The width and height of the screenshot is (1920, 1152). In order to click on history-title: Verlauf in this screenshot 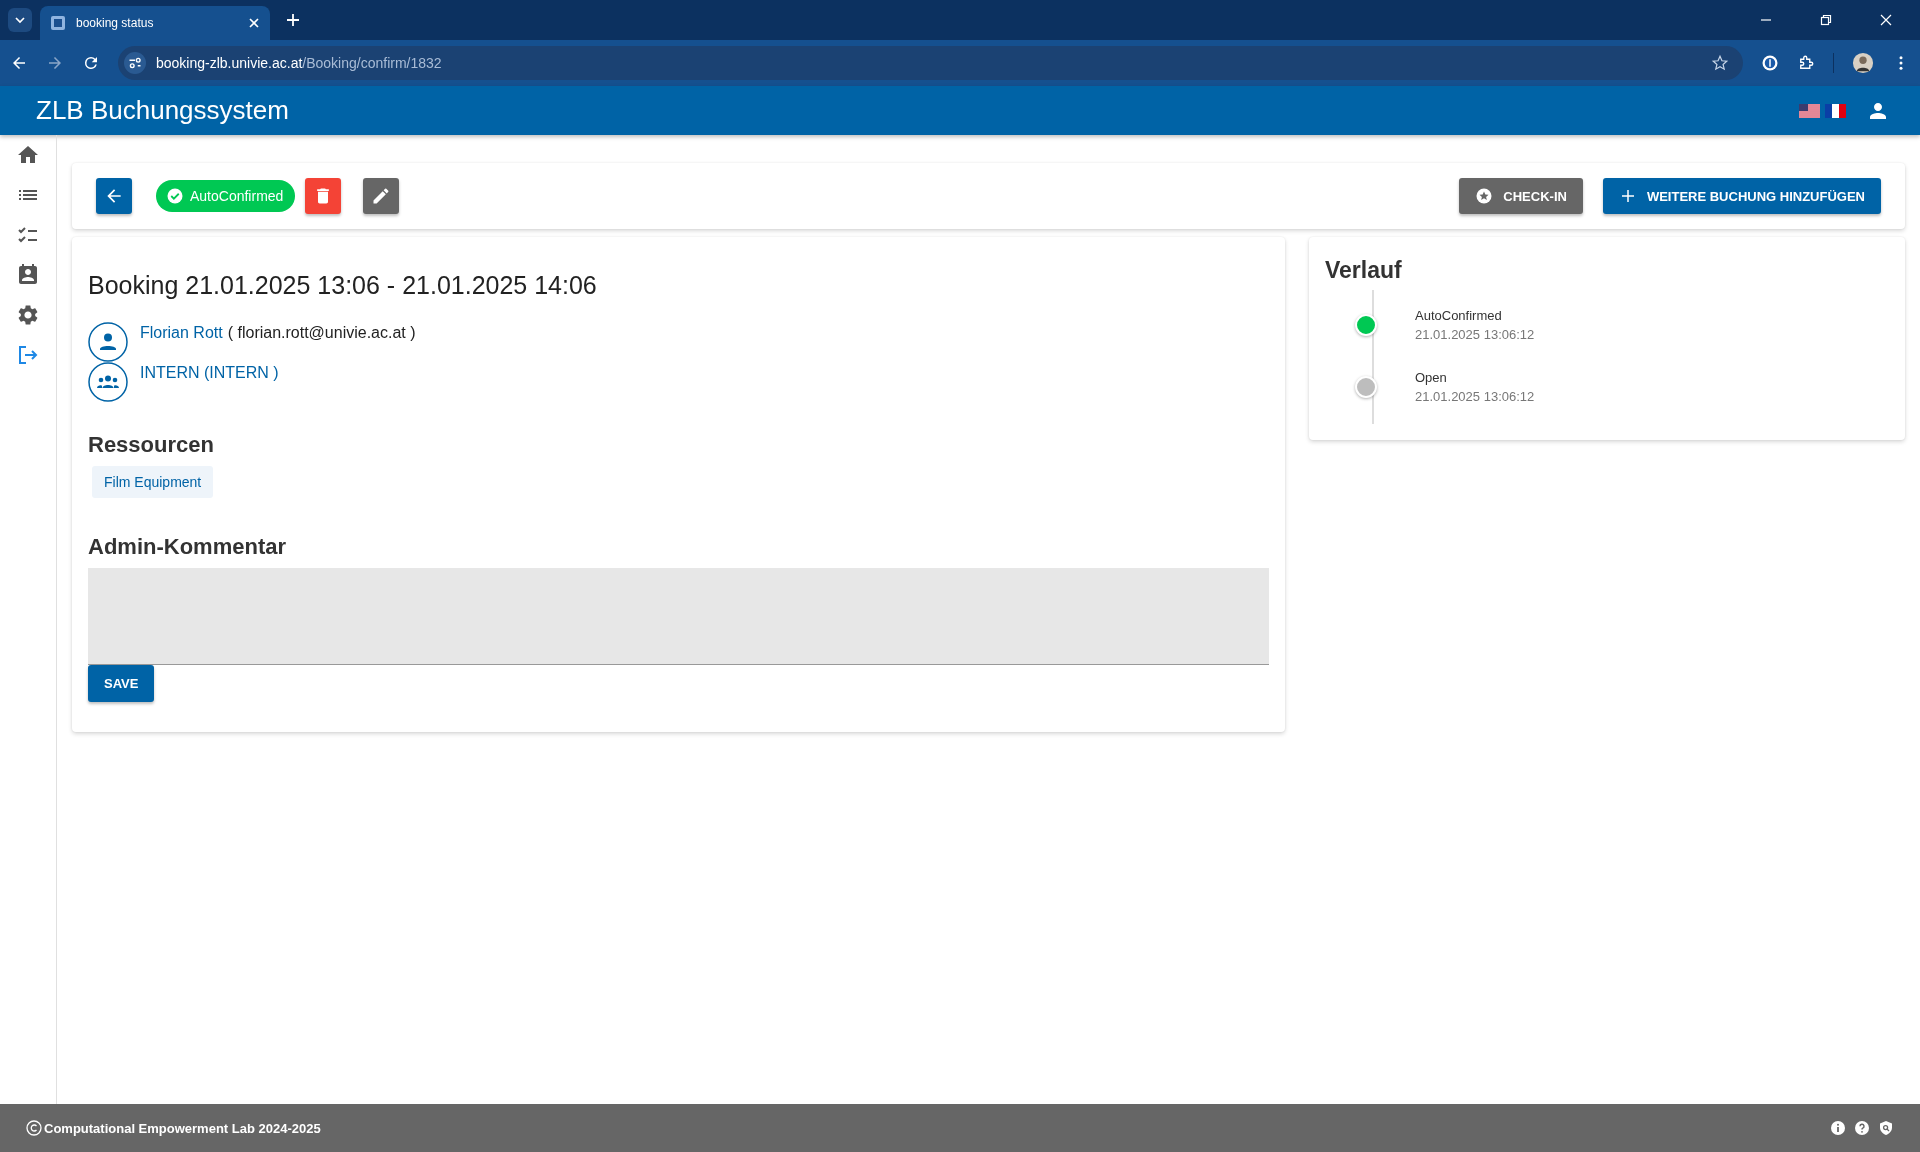, I will do `click(1364, 270)`.